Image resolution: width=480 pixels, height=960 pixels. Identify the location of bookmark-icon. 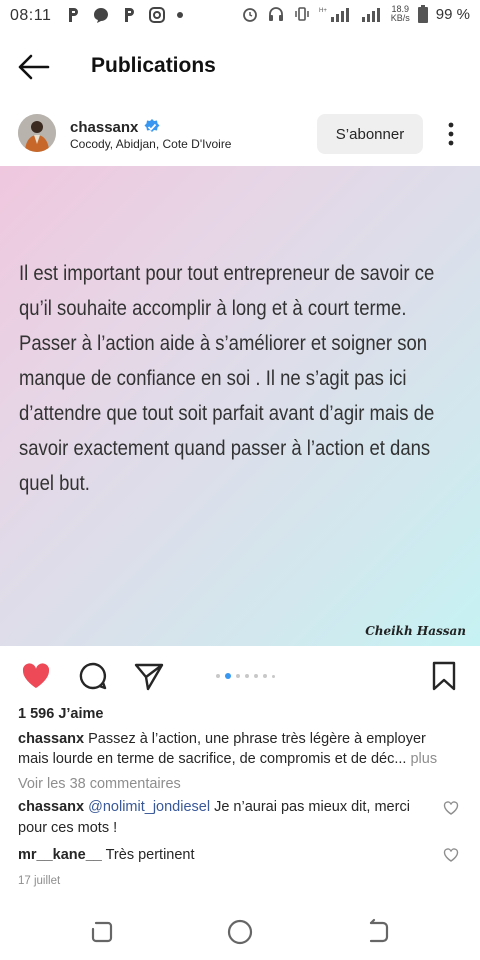
(444, 676).